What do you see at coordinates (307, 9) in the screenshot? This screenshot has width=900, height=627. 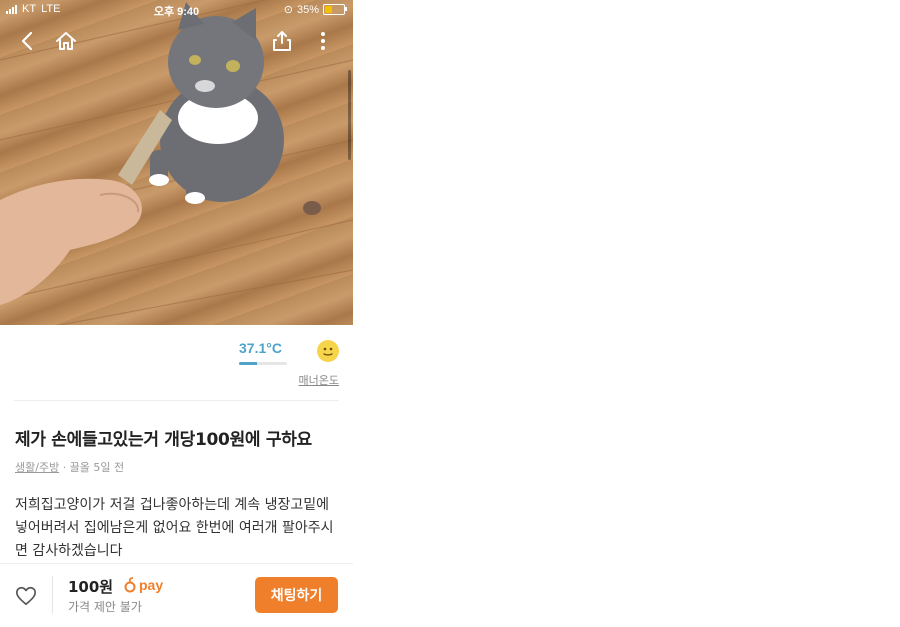 I see `battery-percent: 35%` at bounding box center [307, 9].